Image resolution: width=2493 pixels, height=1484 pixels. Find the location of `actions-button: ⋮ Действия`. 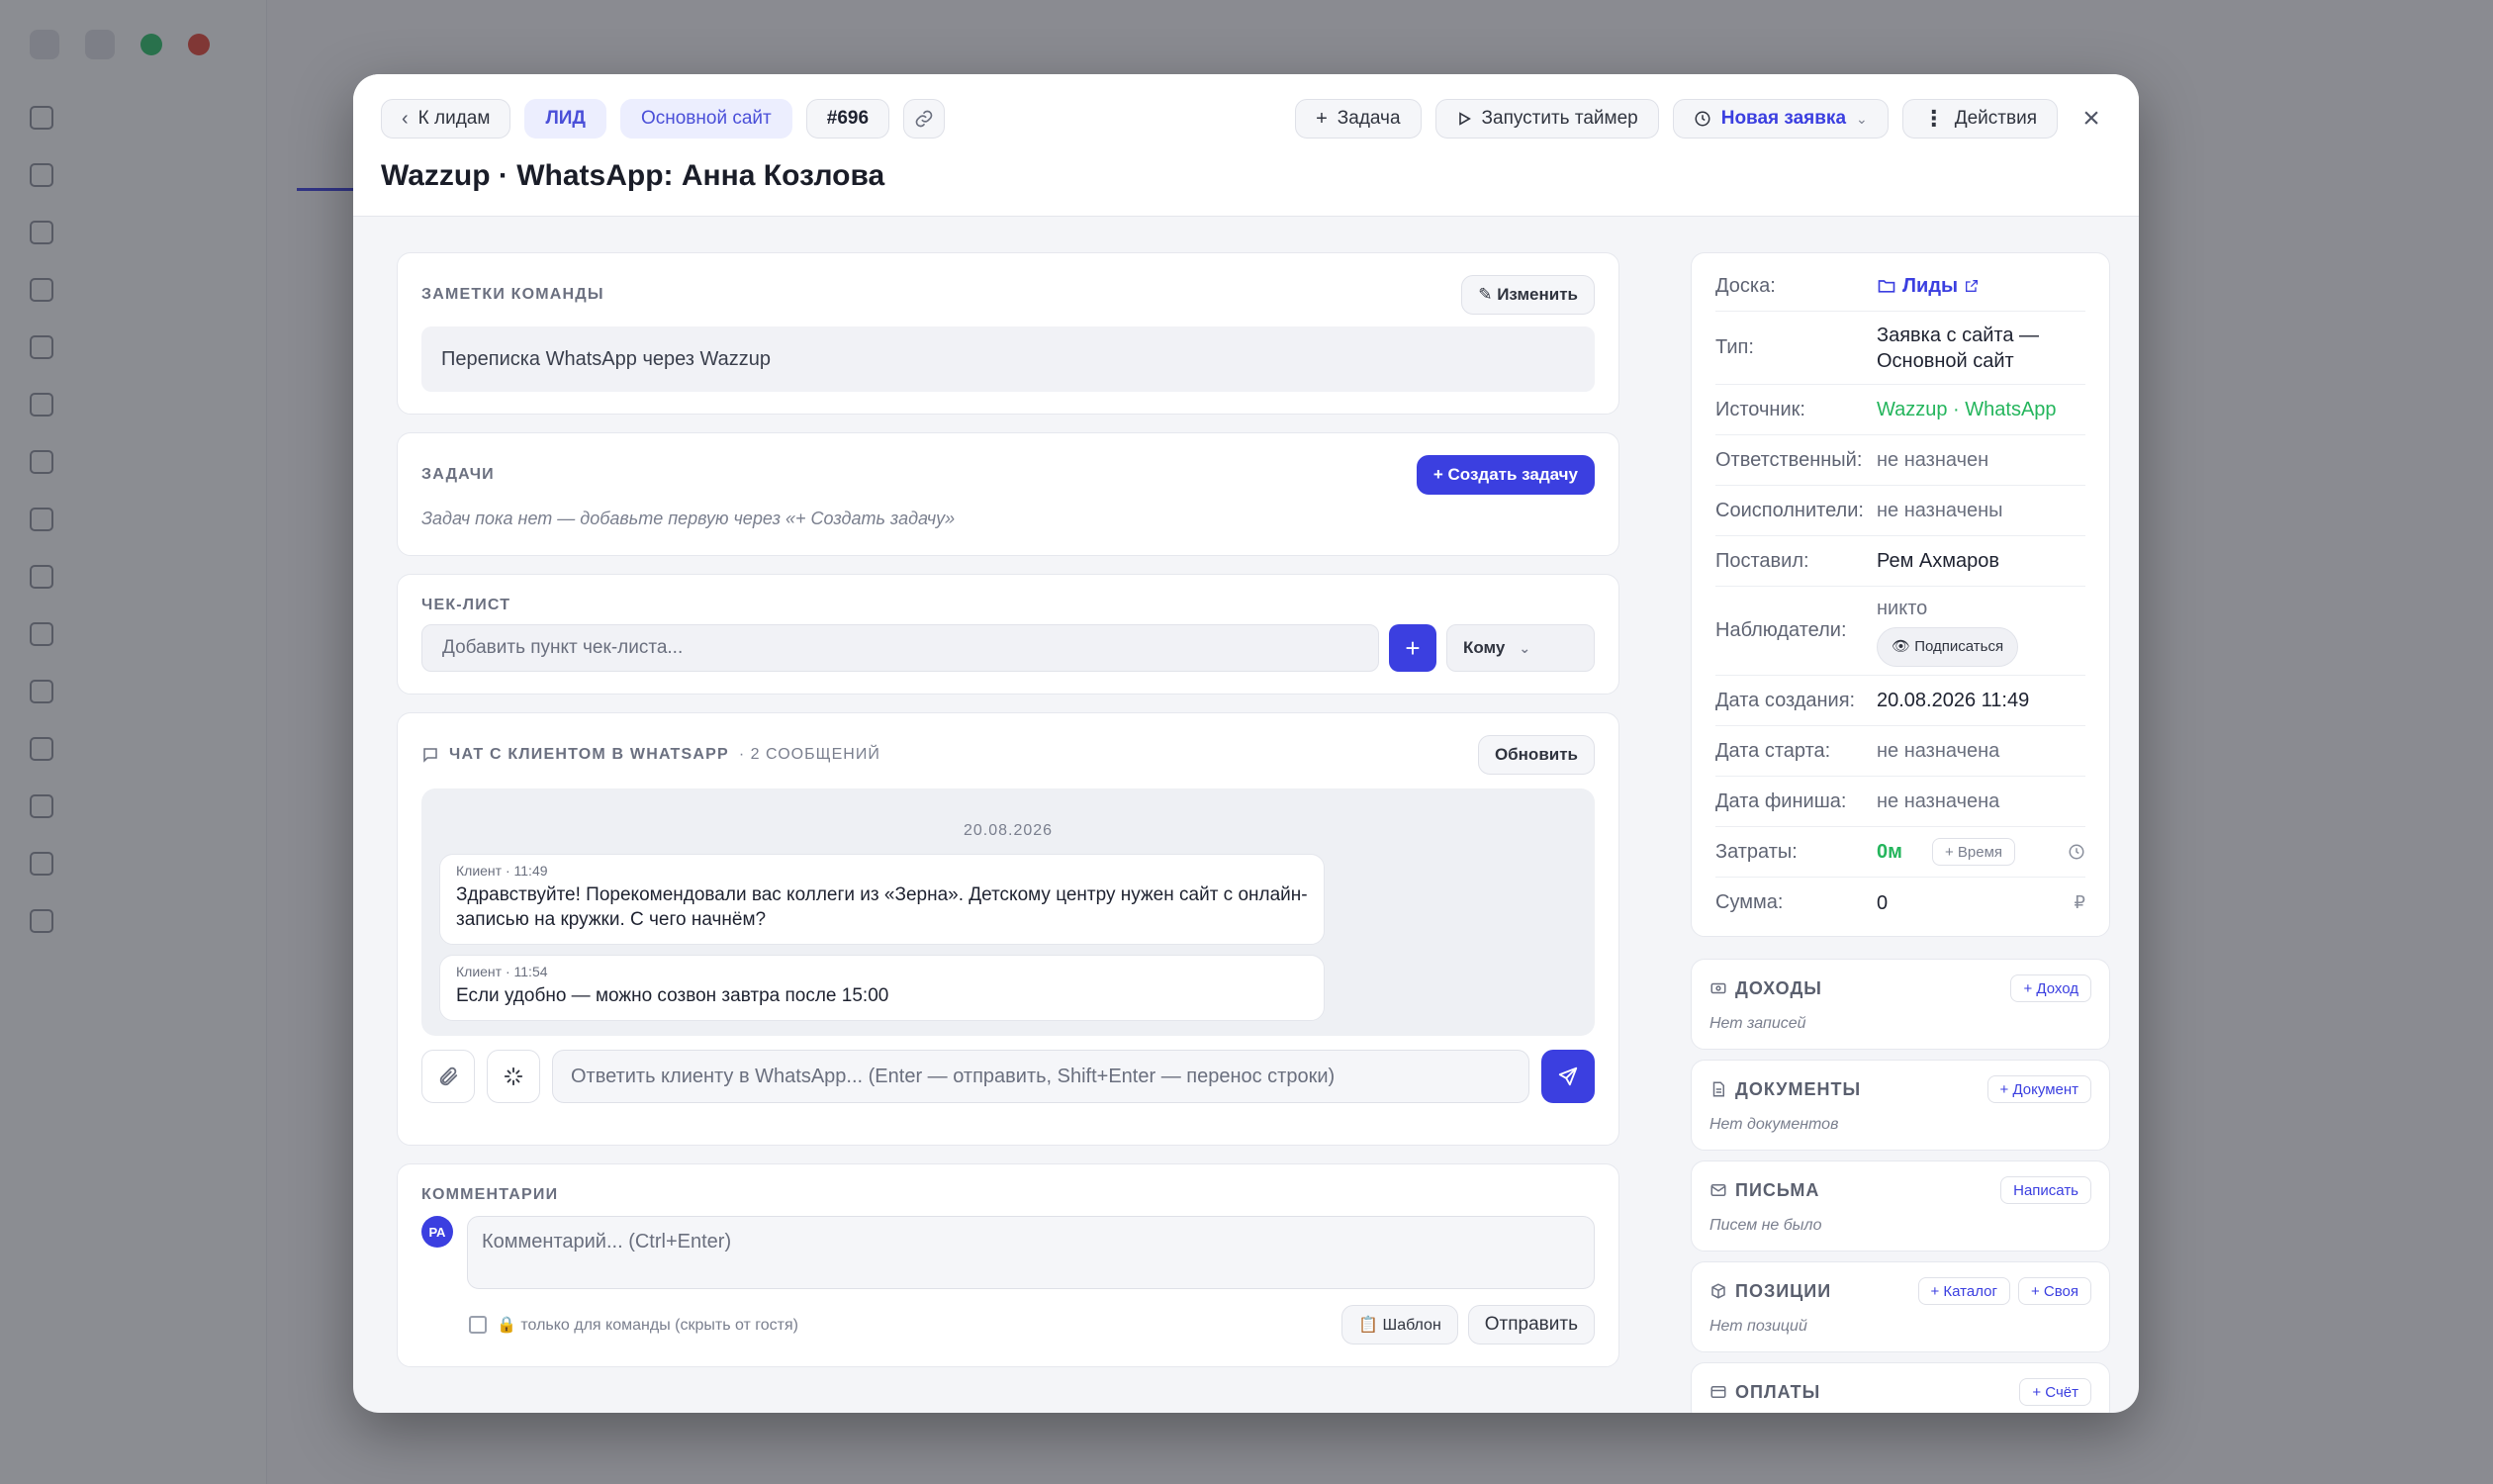

actions-button: ⋮ Действия is located at coordinates (1979, 119).